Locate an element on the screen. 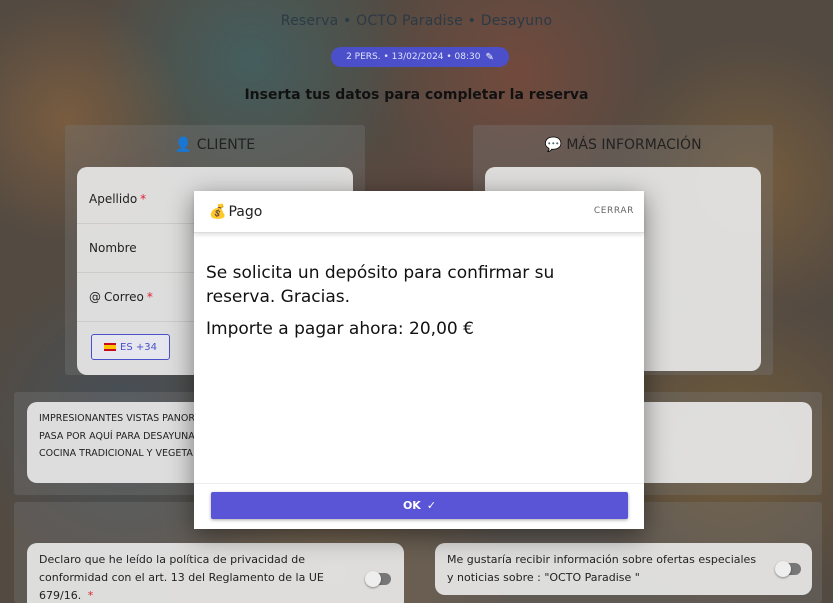 Image resolution: width=833 pixels, height=603 pixels. modal-footer: OK ✓ is located at coordinates (419, 506).